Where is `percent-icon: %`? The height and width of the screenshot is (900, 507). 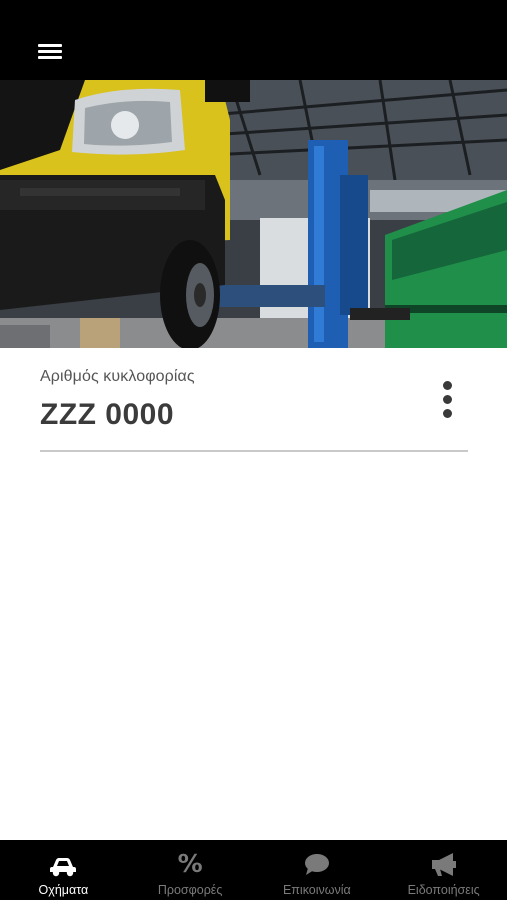
percent-icon: % is located at coordinates (190, 863).